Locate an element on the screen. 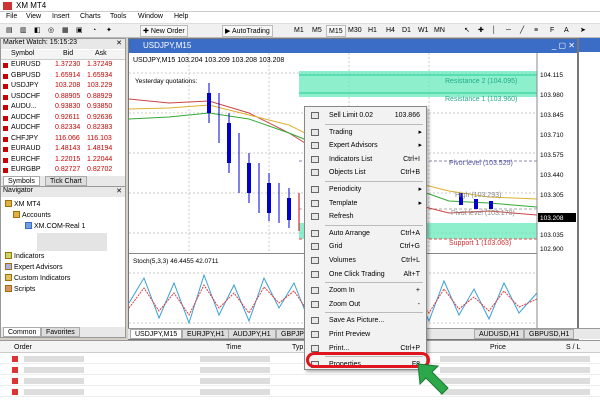  menu-item-print-preview: Print Preview is located at coordinates (365, 334).